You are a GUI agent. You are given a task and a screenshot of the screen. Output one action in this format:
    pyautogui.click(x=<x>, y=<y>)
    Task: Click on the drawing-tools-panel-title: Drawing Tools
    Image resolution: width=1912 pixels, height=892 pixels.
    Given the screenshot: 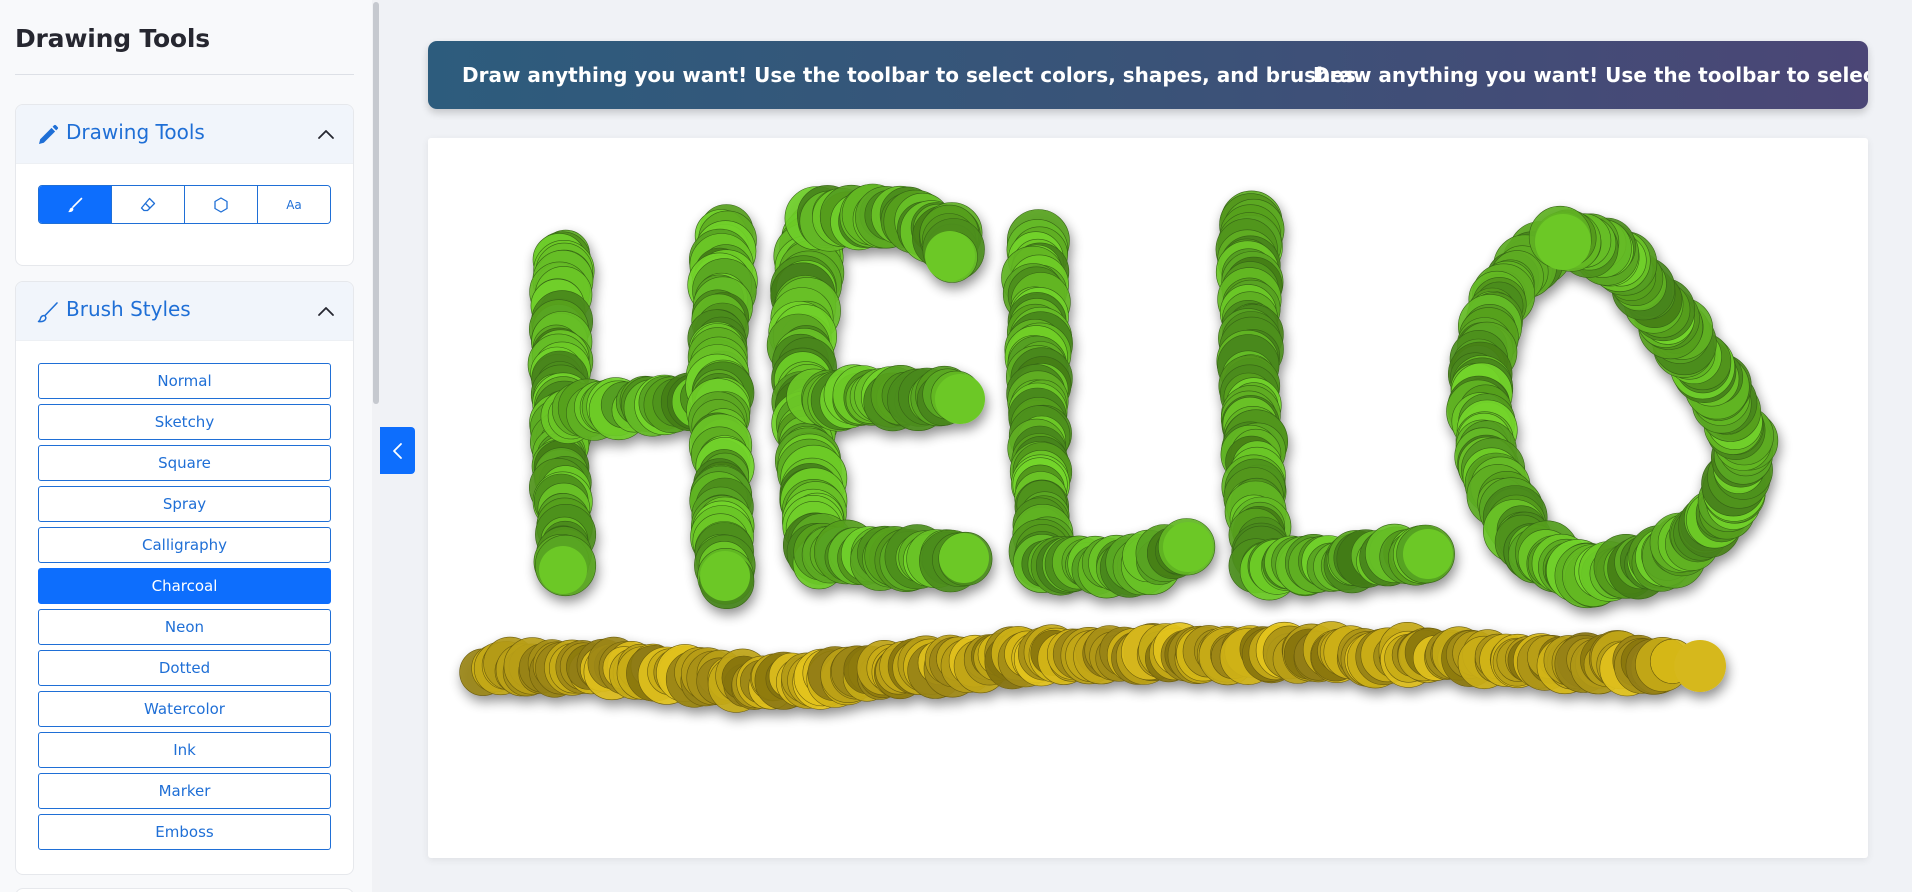 What is the action you would take?
    pyautogui.click(x=135, y=132)
    